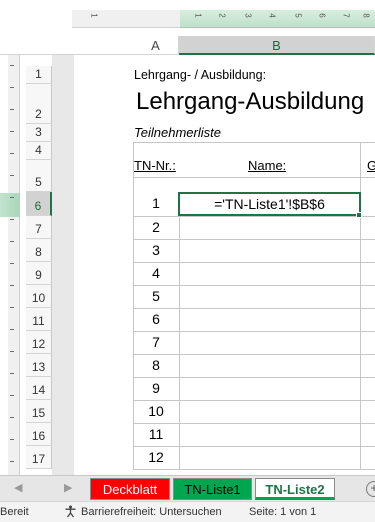 The height and width of the screenshot is (522, 375). What do you see at coordinates (39, 204) in the screenshot?
I see `row-header-6: 6` at bounding box center [39, 204].